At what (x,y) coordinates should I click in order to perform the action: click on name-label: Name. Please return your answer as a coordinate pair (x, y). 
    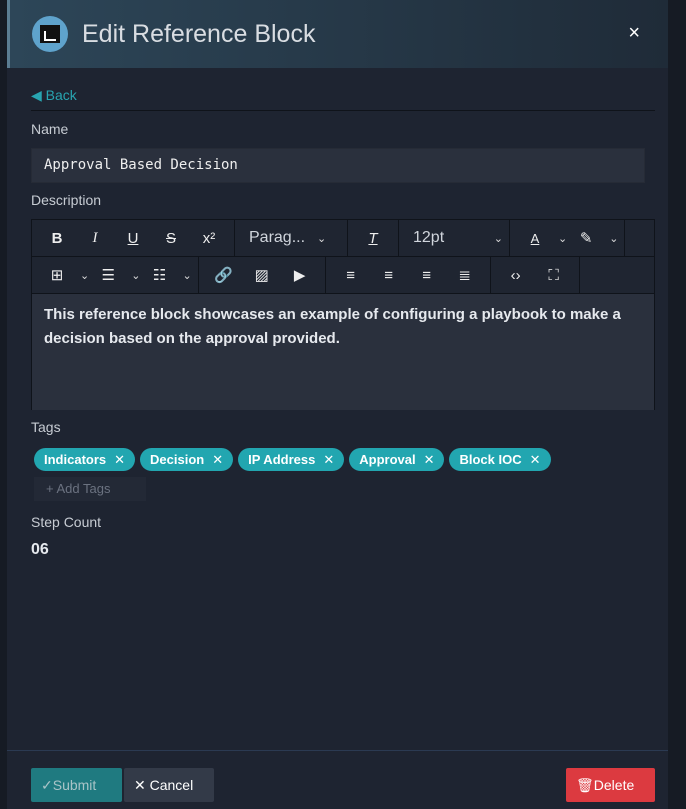
    Looking at the image, I should click on (50, 129).